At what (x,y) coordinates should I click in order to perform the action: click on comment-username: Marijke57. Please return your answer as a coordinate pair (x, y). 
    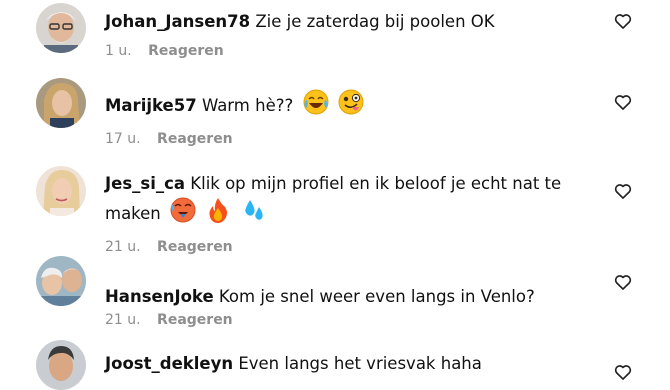
    Looking at the image, I should click on (151, 105).